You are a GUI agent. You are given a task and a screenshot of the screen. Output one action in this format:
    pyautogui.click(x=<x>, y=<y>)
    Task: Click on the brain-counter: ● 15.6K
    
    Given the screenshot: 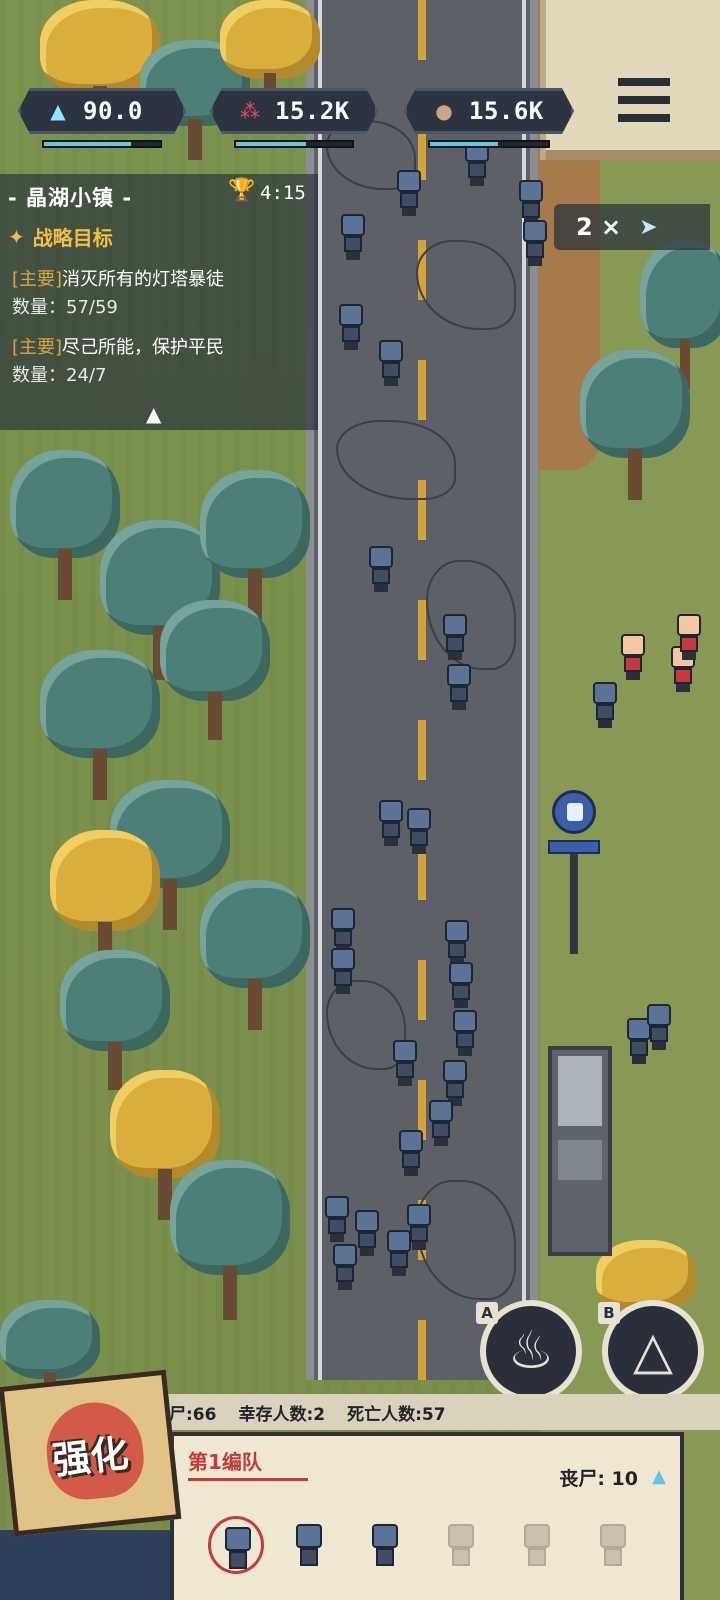 What is the action you would take?
    pyautogui.click(x=489, y=111)
    